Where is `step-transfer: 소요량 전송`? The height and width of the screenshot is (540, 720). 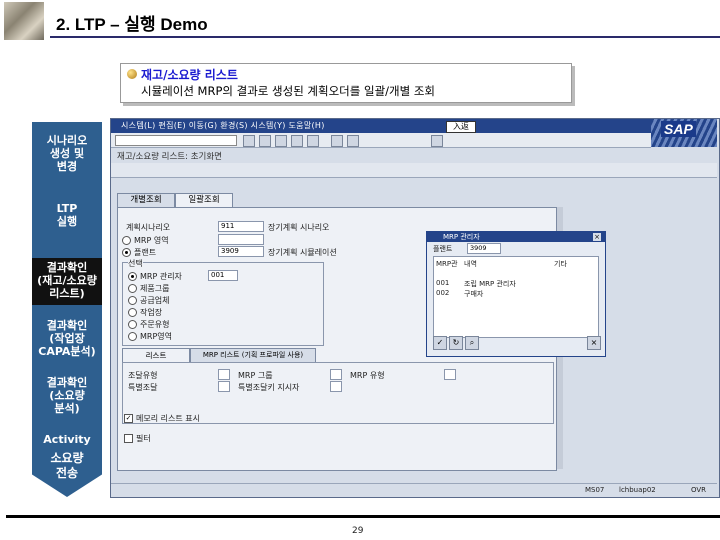
step-transfer: 소요량 전송 is located at coordinates (67, 465).